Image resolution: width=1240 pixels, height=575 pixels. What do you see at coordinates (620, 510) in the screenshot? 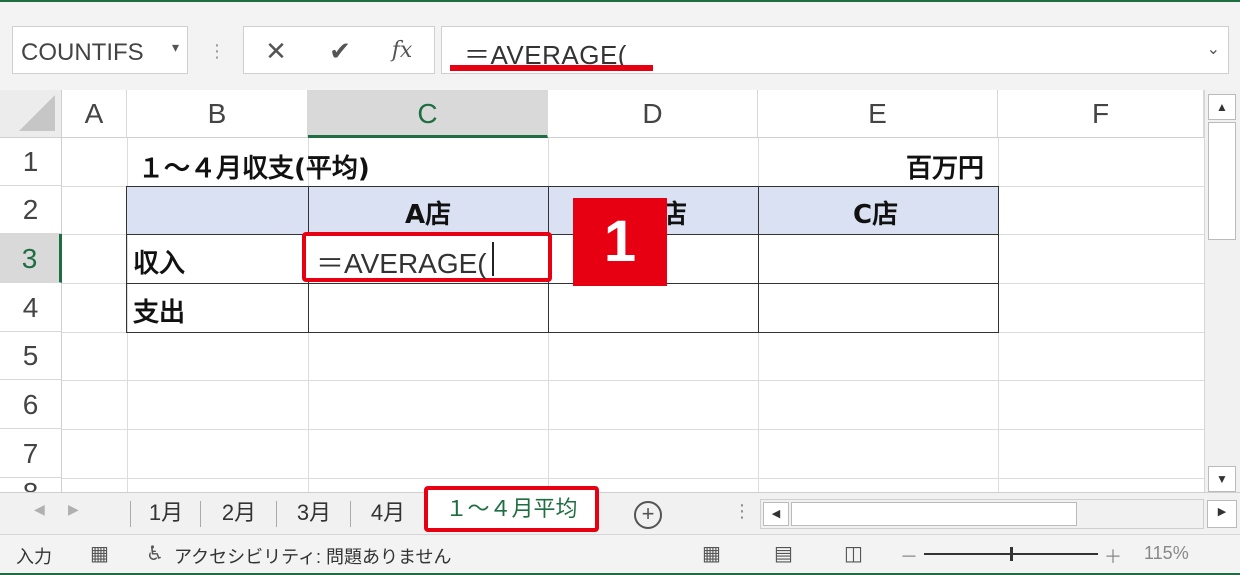
I see `sheet-tab-bar: ◀ ▶ 1月 2月 3月 4月 １～４月平均 + ⋮ ◀ ▶` at bounding box center [620, 510].